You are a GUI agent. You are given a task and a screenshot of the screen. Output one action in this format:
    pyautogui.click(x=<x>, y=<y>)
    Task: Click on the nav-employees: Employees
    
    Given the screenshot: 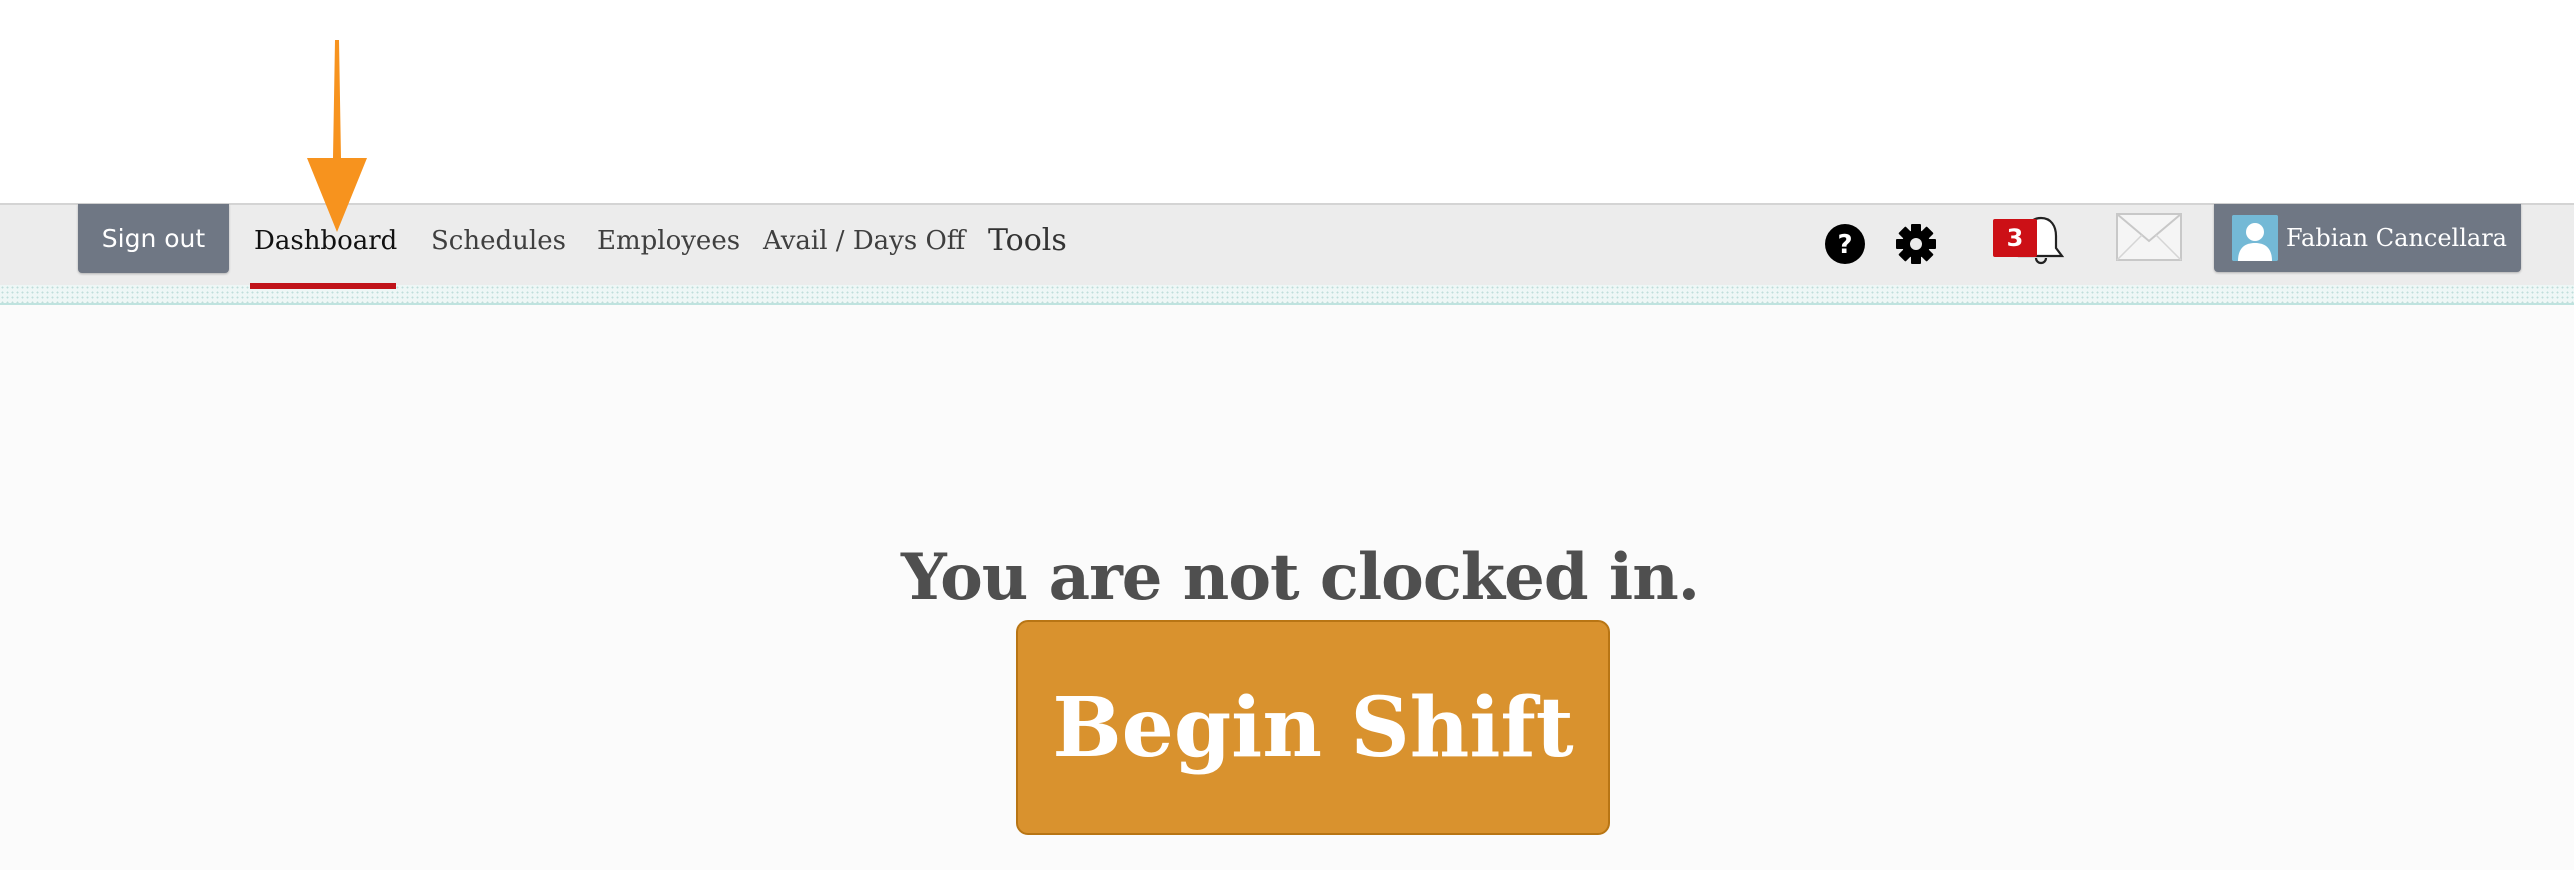 What is the action you would take?
    pyautogui.click(x=668, y=241)
    